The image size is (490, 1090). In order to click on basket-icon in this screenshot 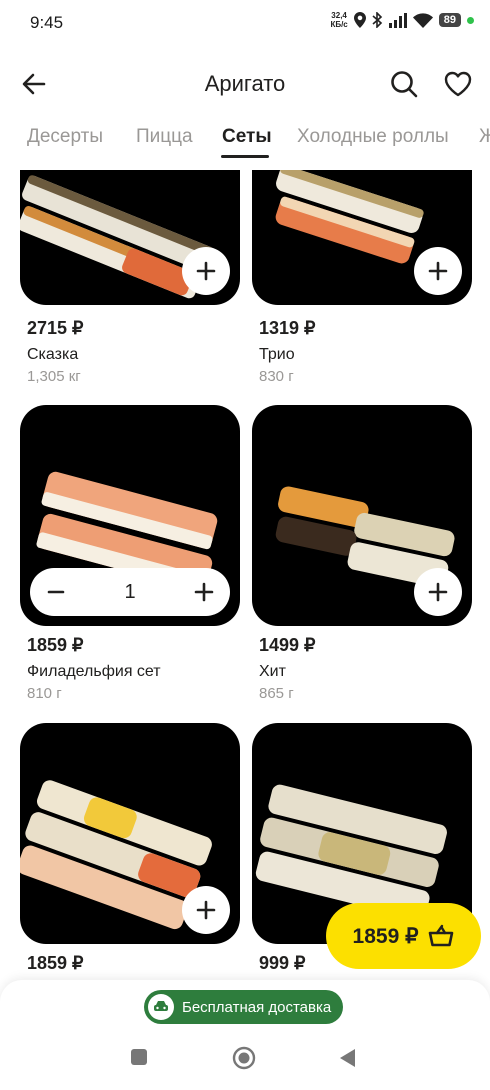, I will do `click(441, 935)`.